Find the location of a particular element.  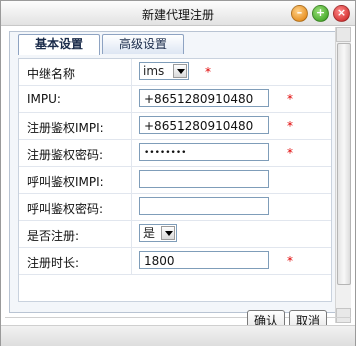

reg-impi-label: 注册鉴权IMPI: is located at coordinates (65, 128).